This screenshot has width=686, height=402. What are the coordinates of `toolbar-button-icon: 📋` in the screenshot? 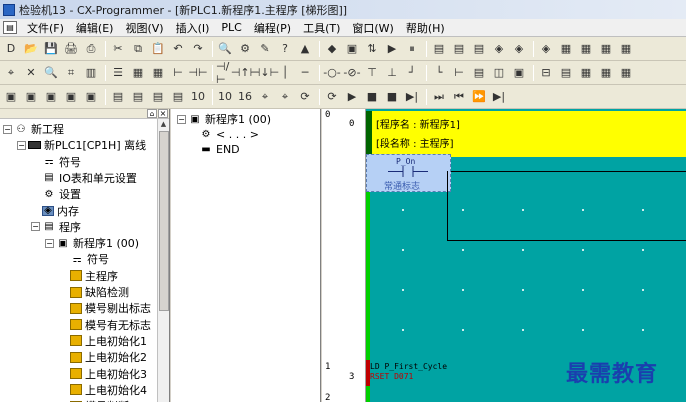 It's located at (158, 49).